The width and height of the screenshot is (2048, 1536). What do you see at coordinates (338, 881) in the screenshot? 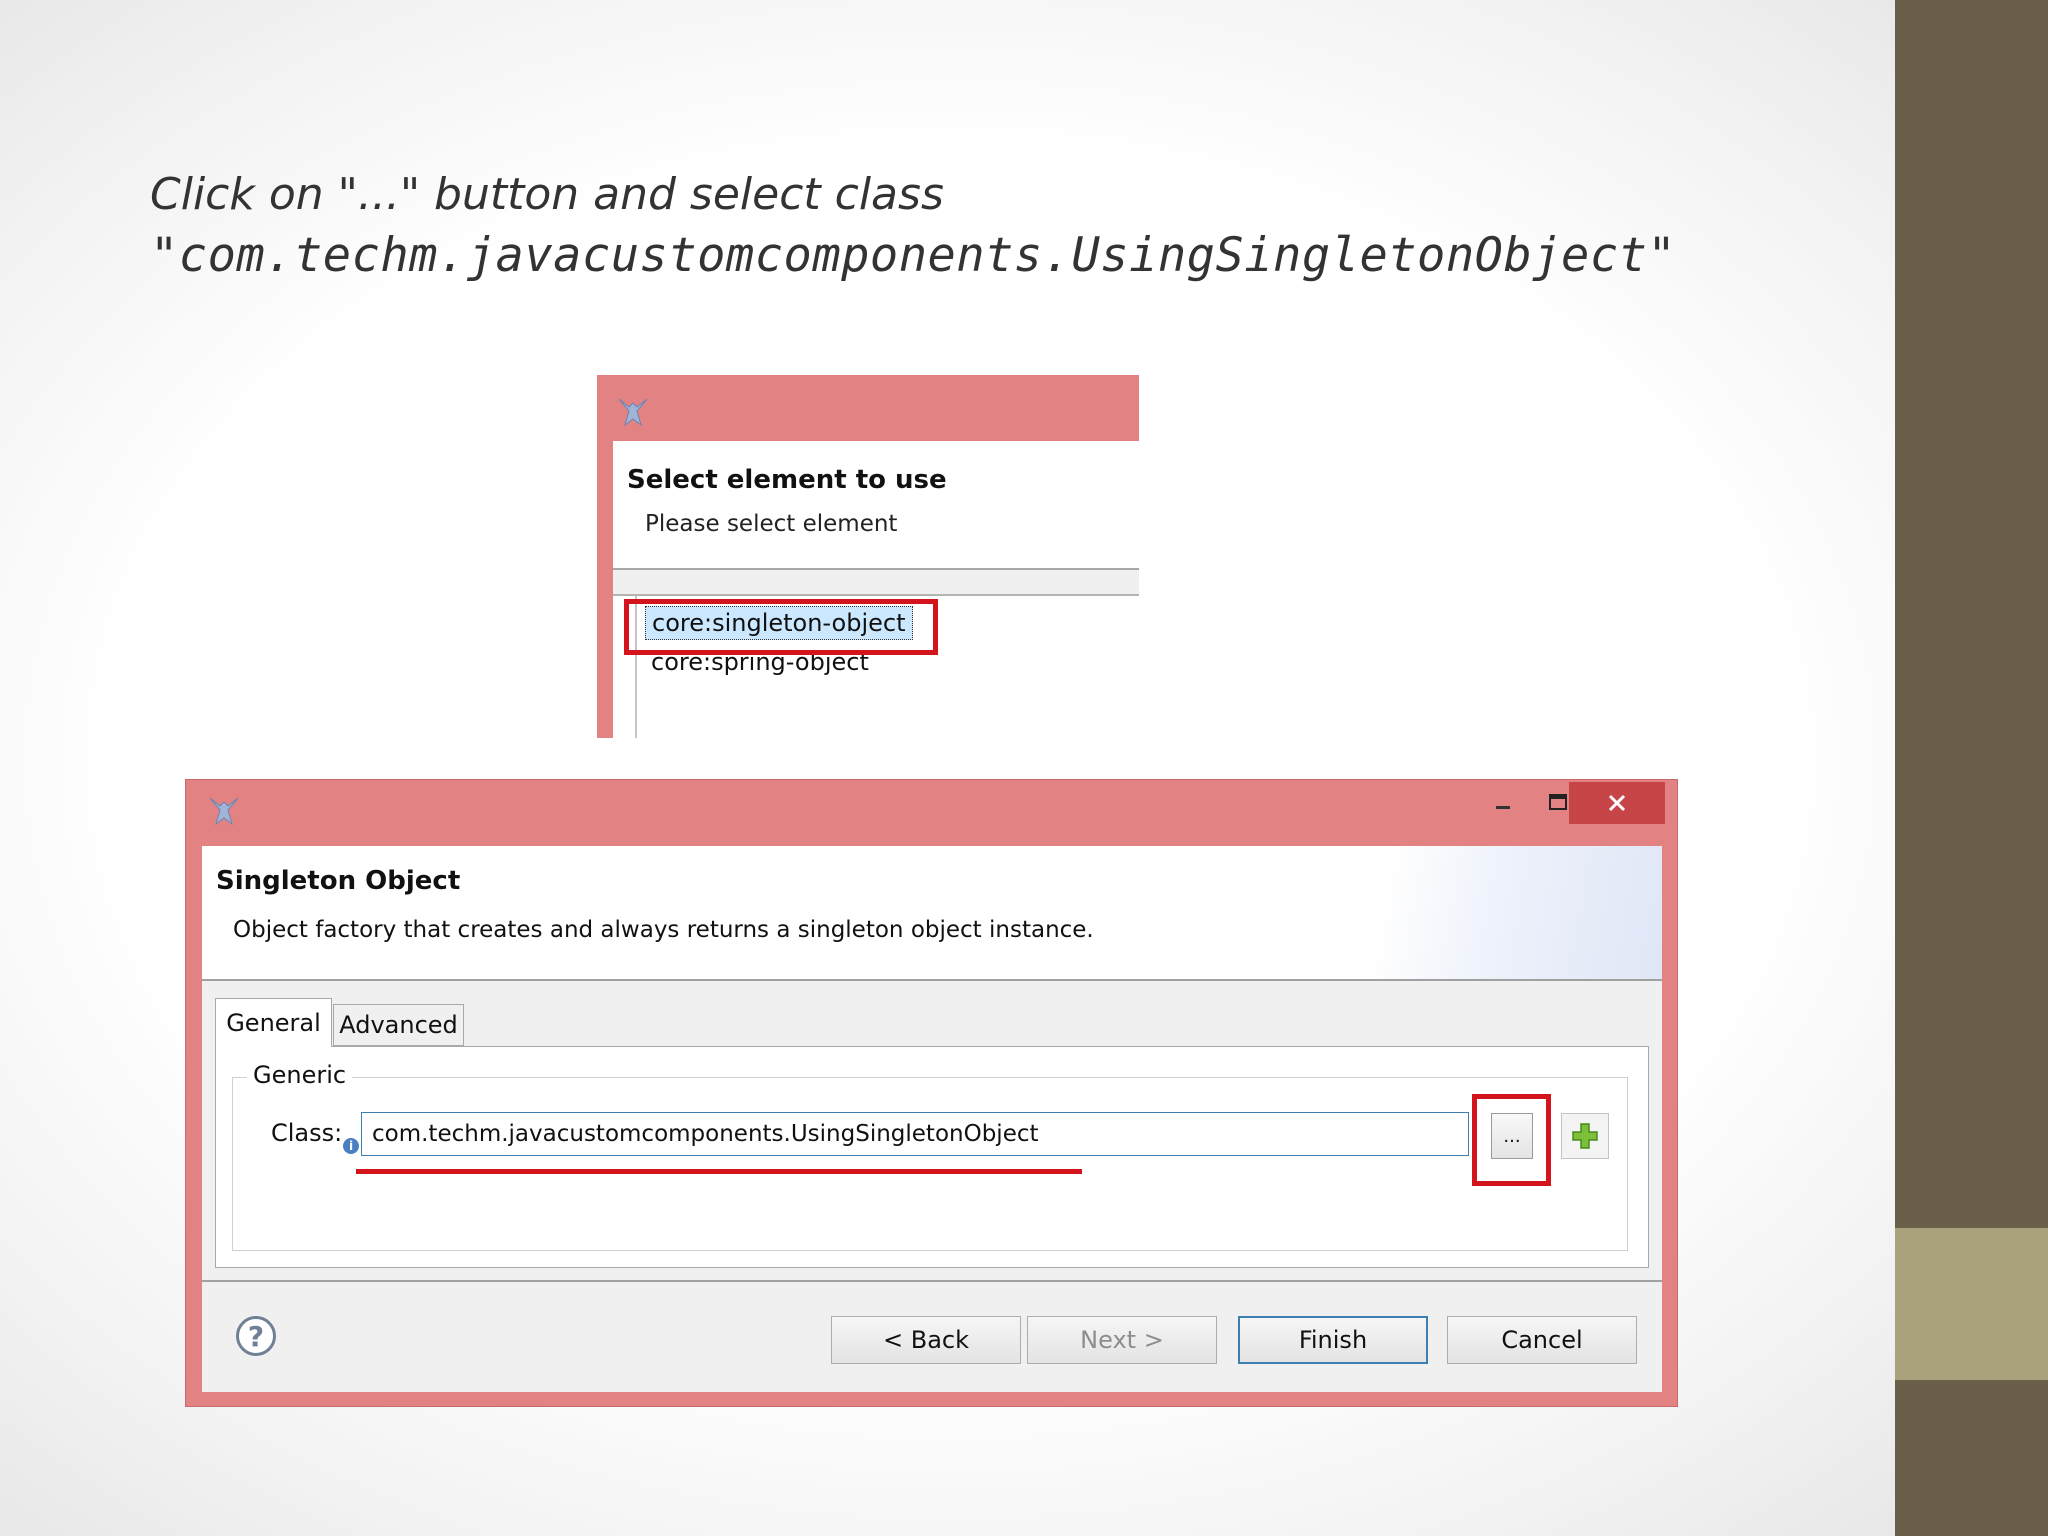
I see `dialog-title: Singleton Object` at bounding box center [338, 881].